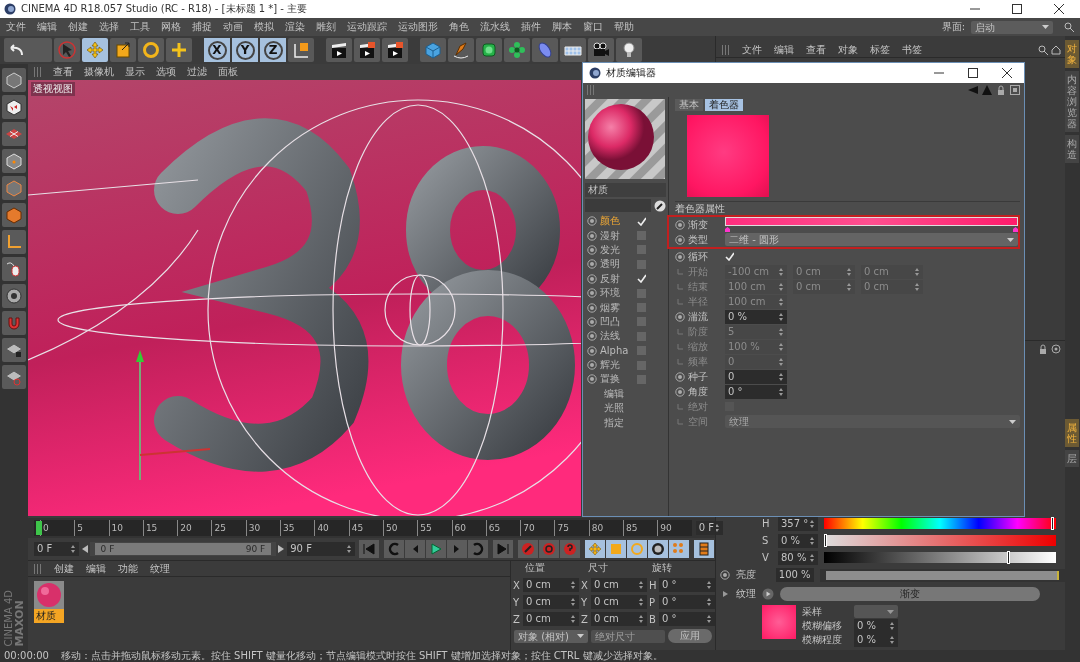 This screenshot has width=1080, height=662. What do you see at coordinates (756, 316) in the screenshot?
I see `number-field: 0 %` at bounding box center [756, 316].